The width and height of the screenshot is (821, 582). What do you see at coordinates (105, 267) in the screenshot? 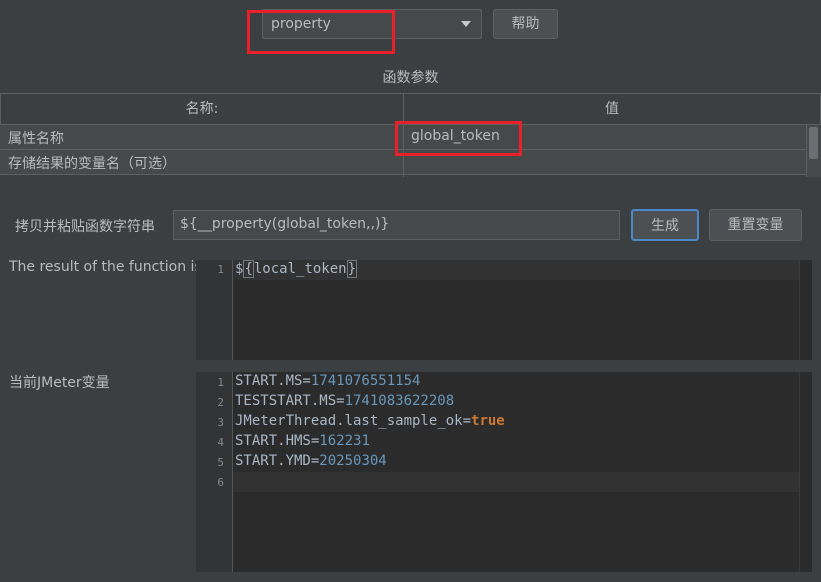
I see `result-label: The result of the function is` at bounding box center [105, 267].